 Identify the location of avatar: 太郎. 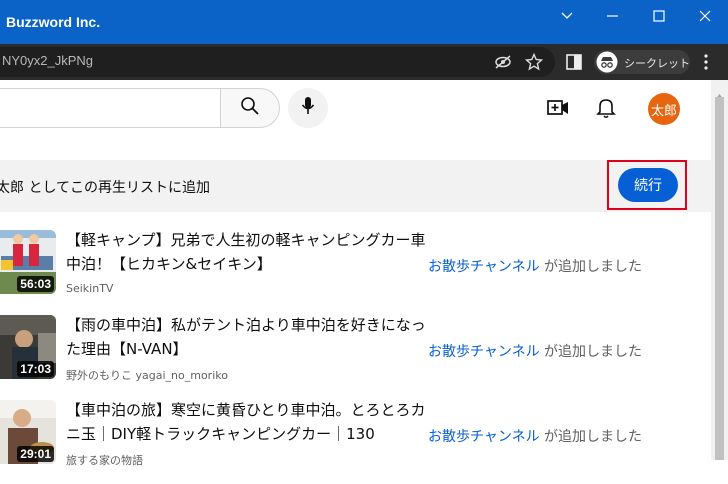
(664, 109).